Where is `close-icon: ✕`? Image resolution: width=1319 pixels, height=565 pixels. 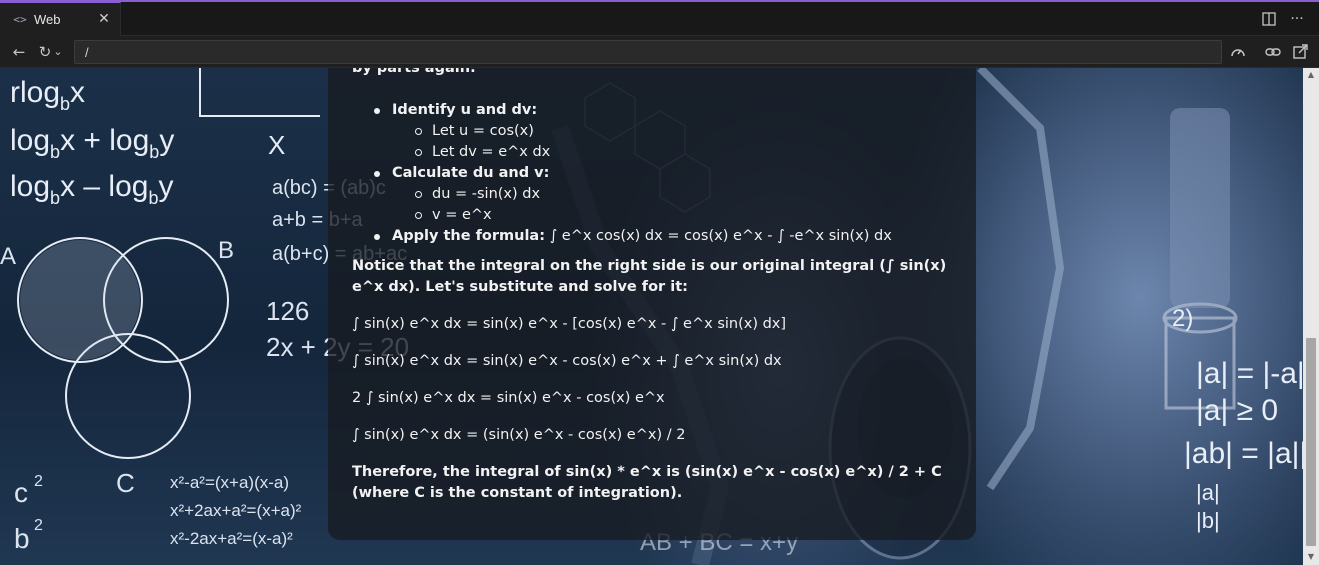
close-icon: ✕ is located at coordinates (104, 19).